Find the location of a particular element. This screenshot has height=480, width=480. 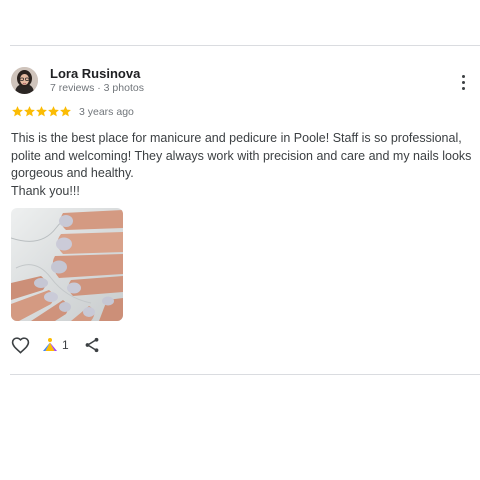

star-icon is located at coordinates (65, 111).